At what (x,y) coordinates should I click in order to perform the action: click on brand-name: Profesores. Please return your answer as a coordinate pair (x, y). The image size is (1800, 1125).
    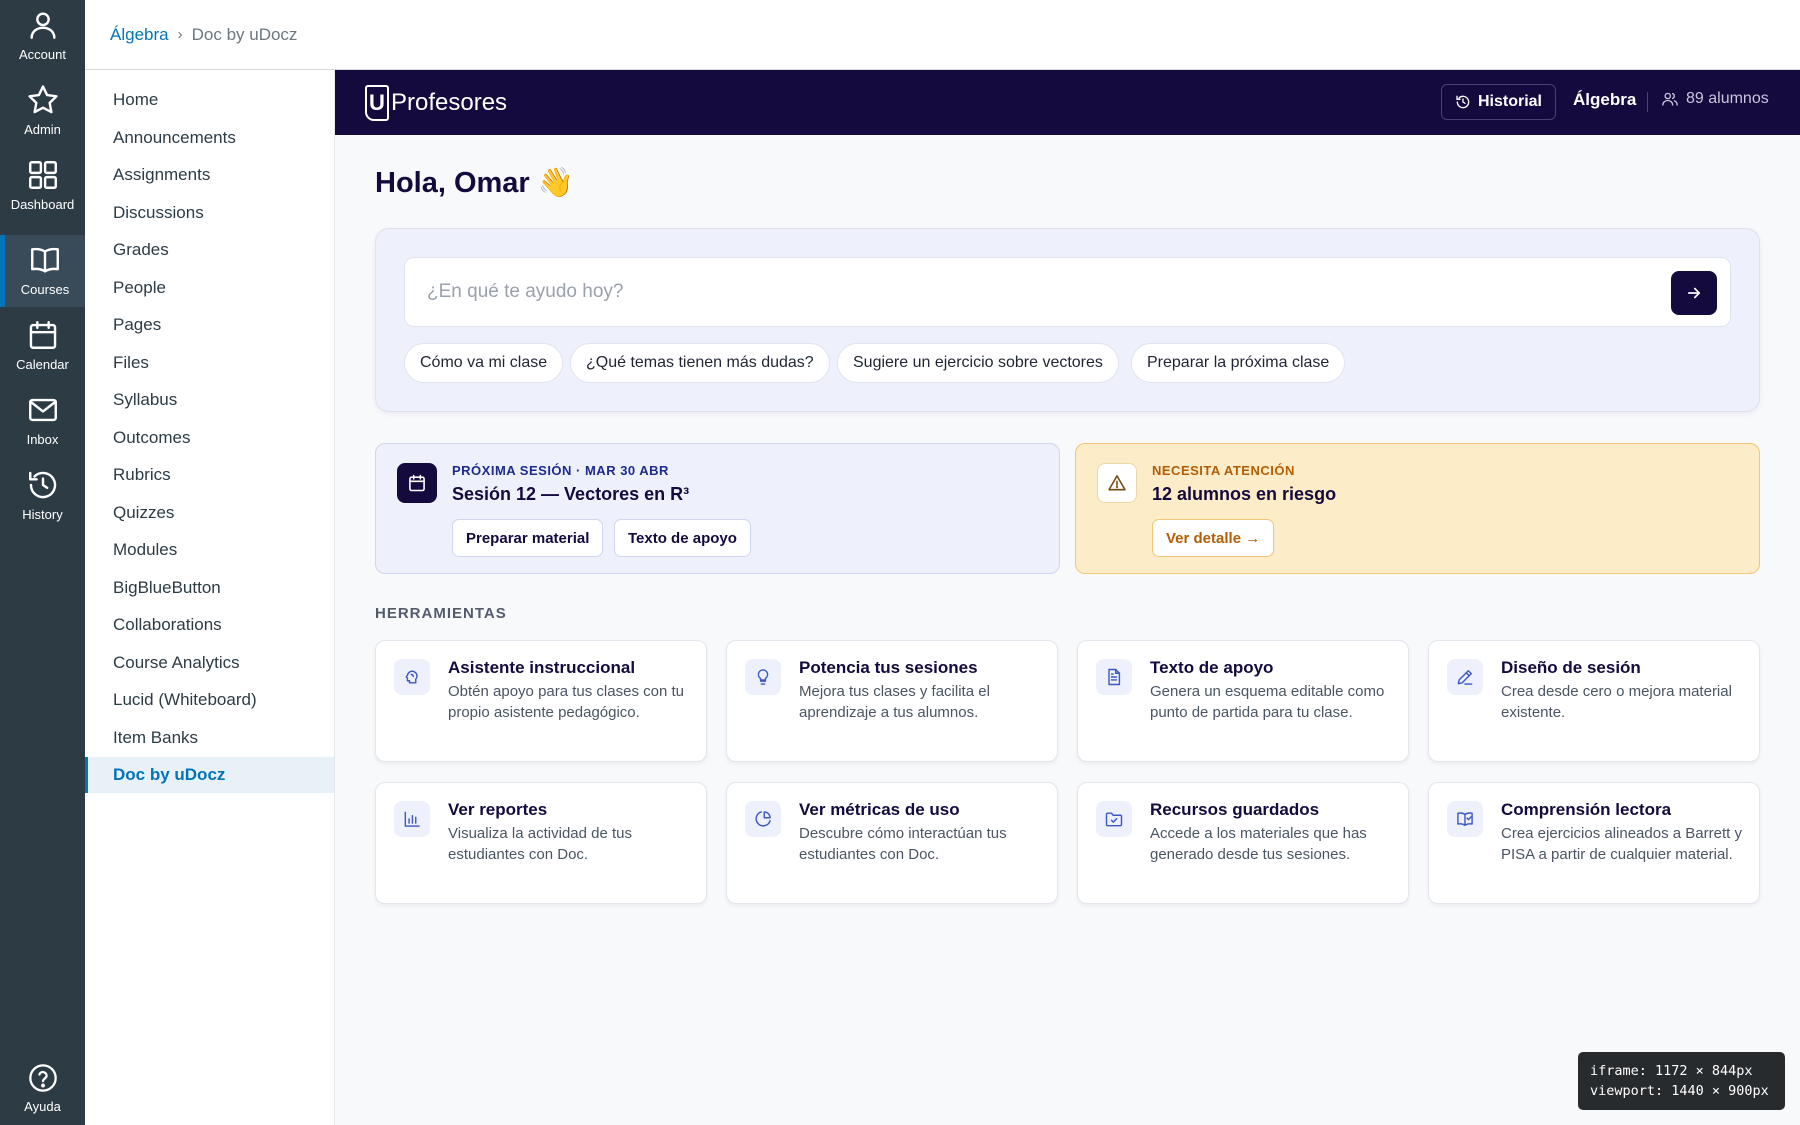
    Looking at the image, I should click on (449, 102).